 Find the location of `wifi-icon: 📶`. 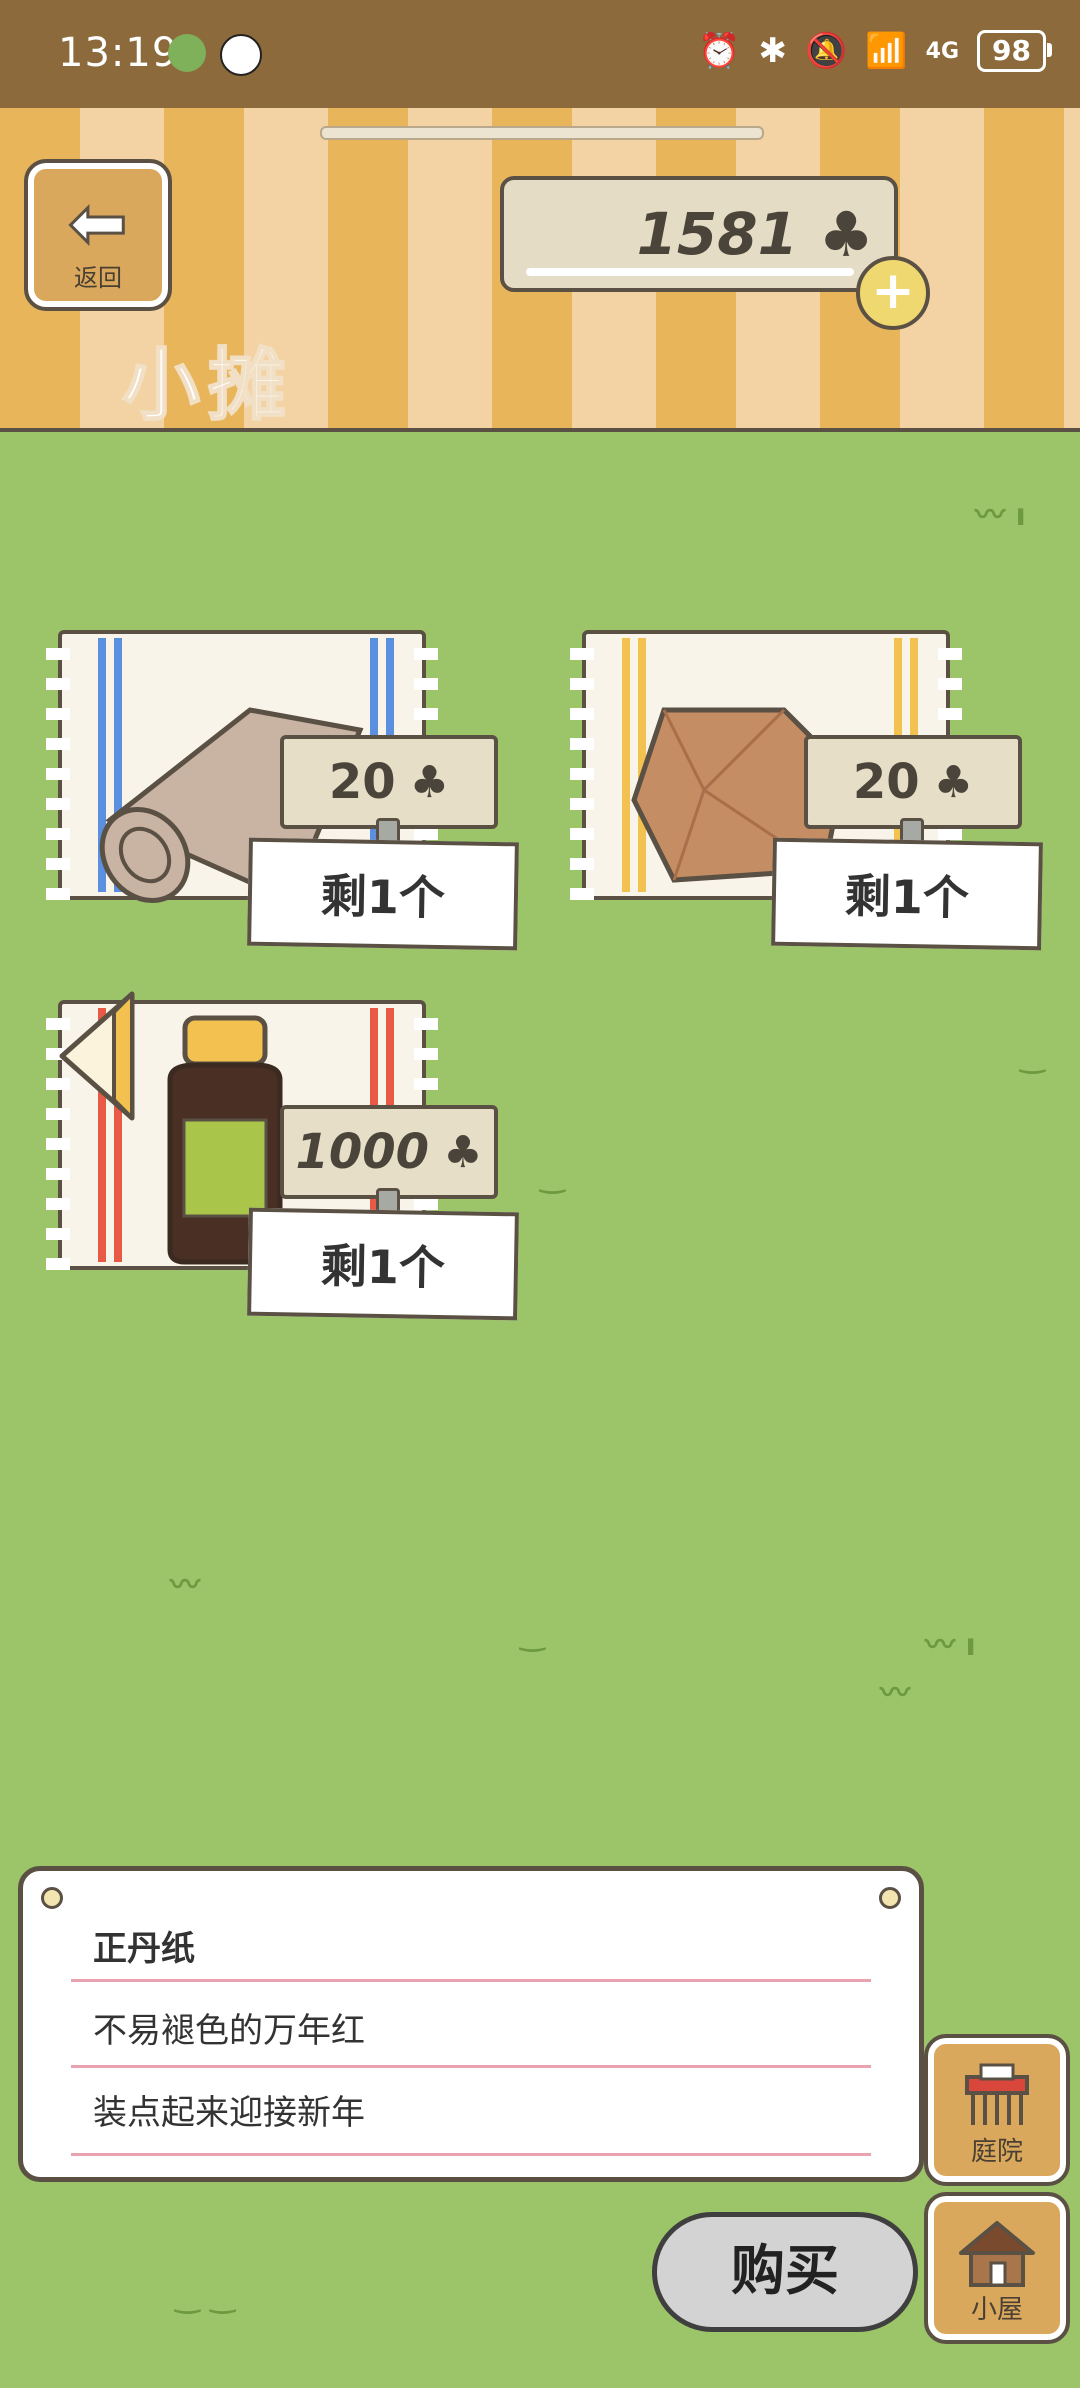

wifi-icon: 📶 is located at coordinates (886, 51).